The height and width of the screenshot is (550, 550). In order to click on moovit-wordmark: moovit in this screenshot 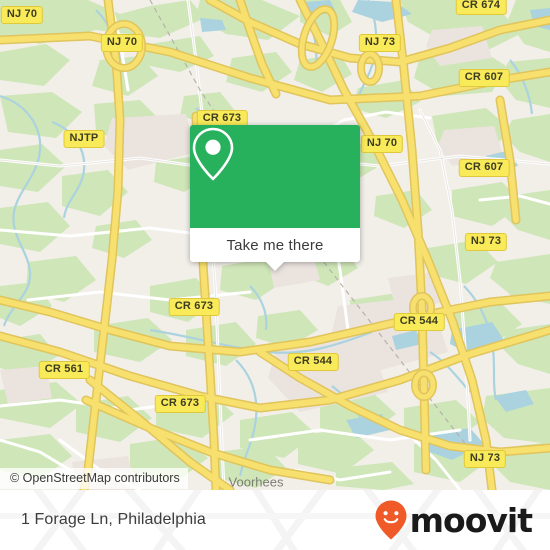, I will do `click(471, 520)`.